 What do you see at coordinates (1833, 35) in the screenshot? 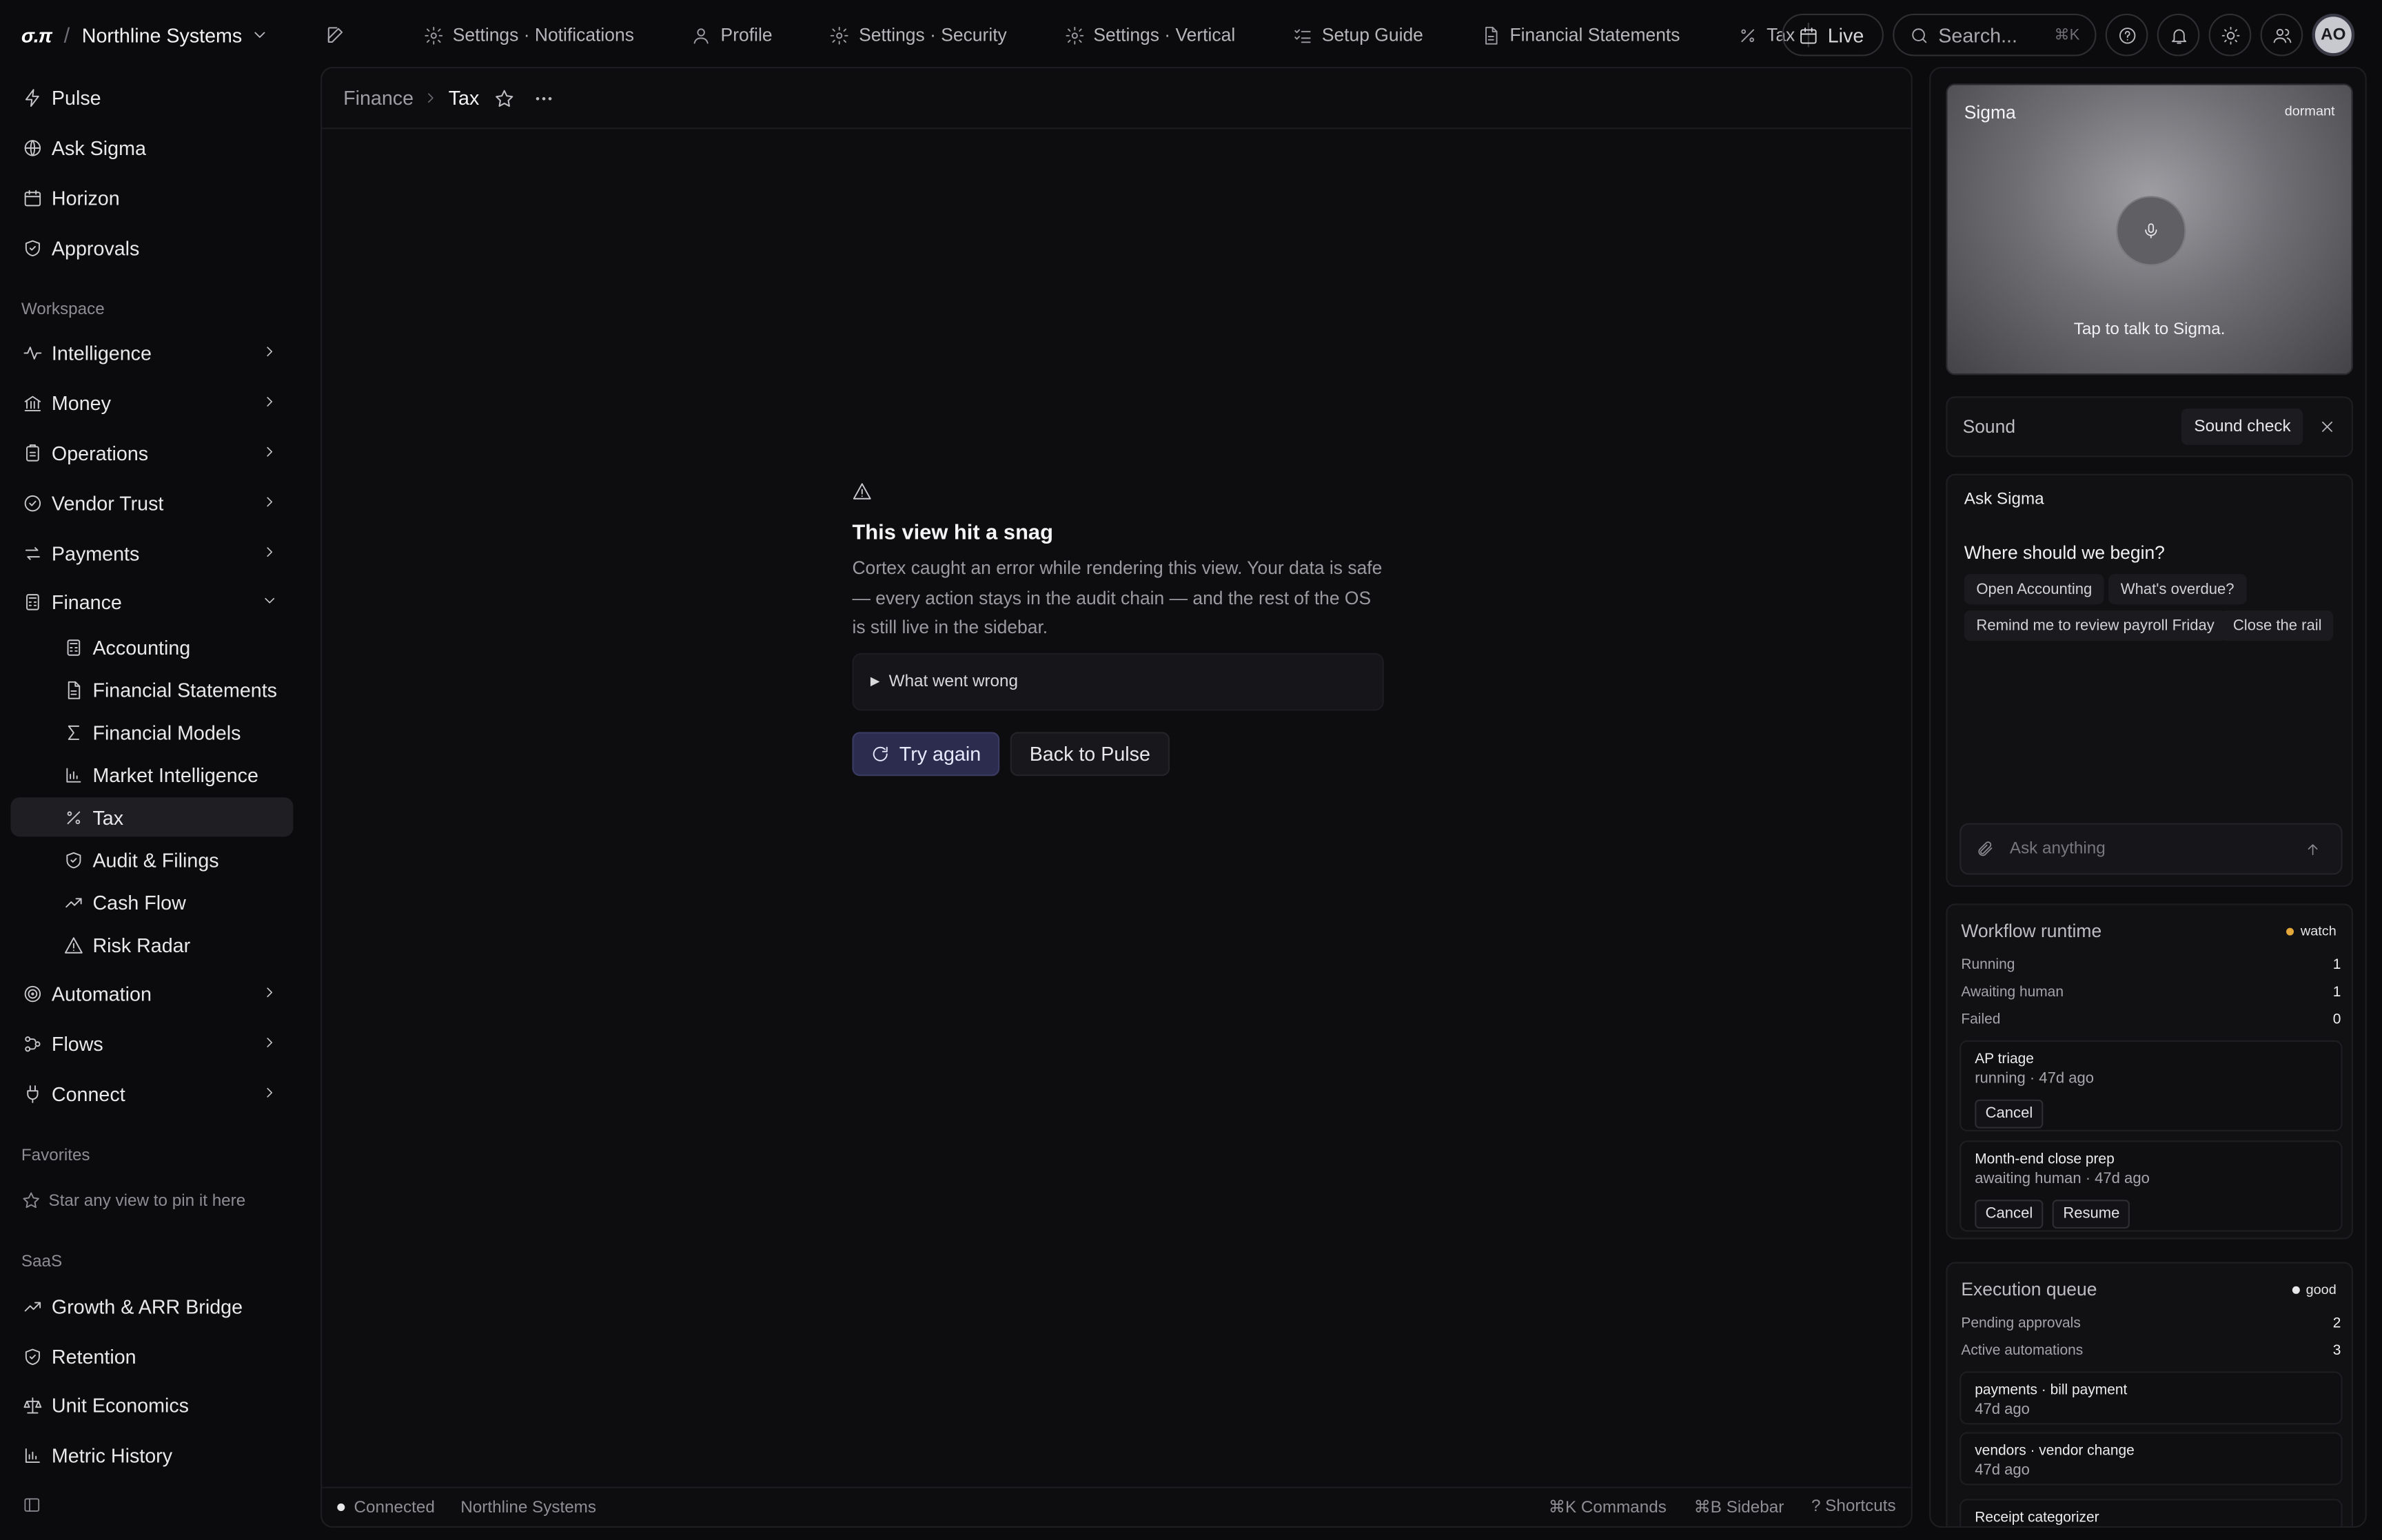
I see `live-button: Live` at bounding box center [1833, 35].